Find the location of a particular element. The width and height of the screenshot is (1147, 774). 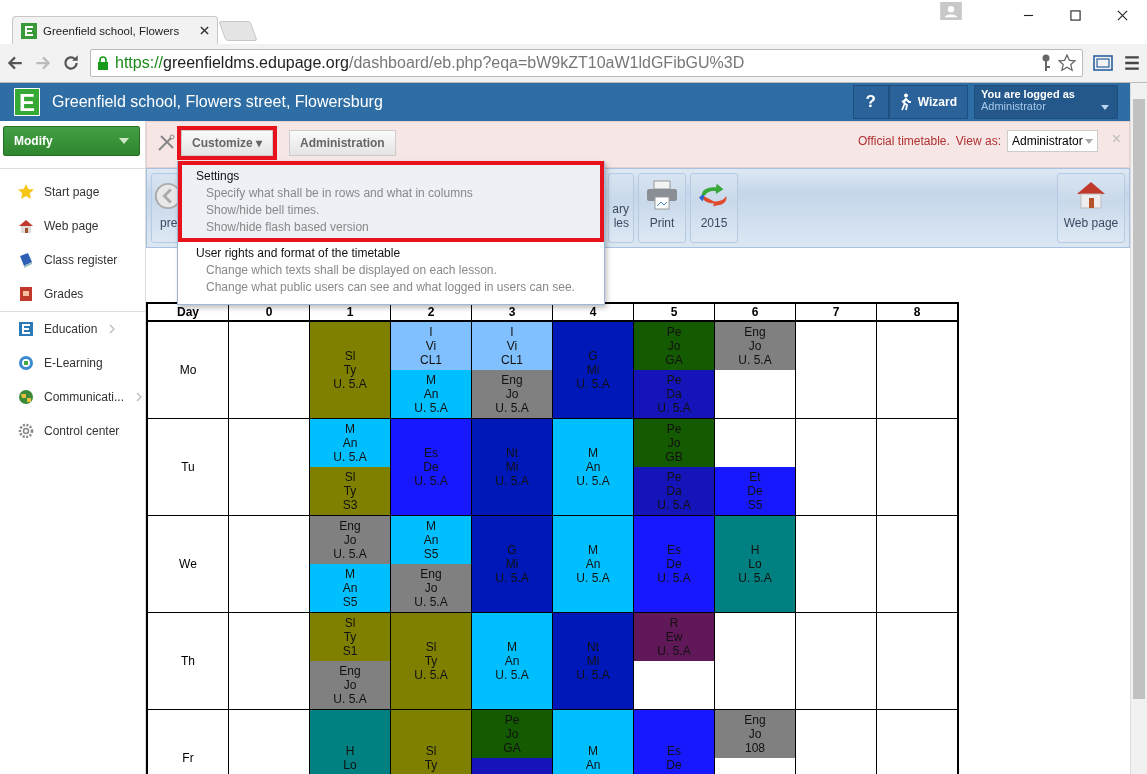

day-label: Th is located at coordinates (188, 661).